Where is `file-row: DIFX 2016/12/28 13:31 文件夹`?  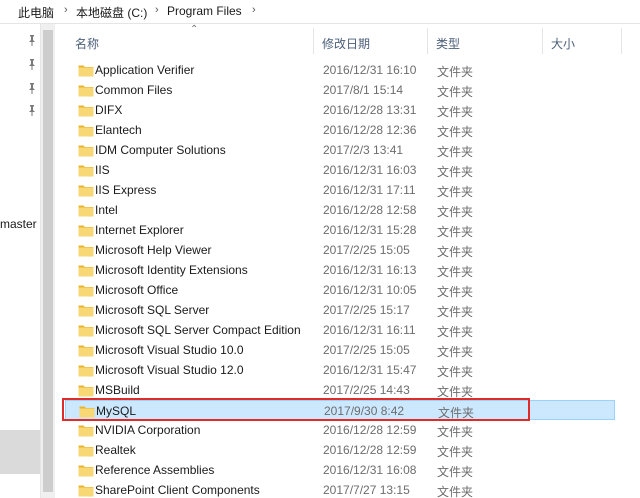
file-row: DIFX 2016/12/28 13:31 文件夹 is located at coordinates (340, 110).